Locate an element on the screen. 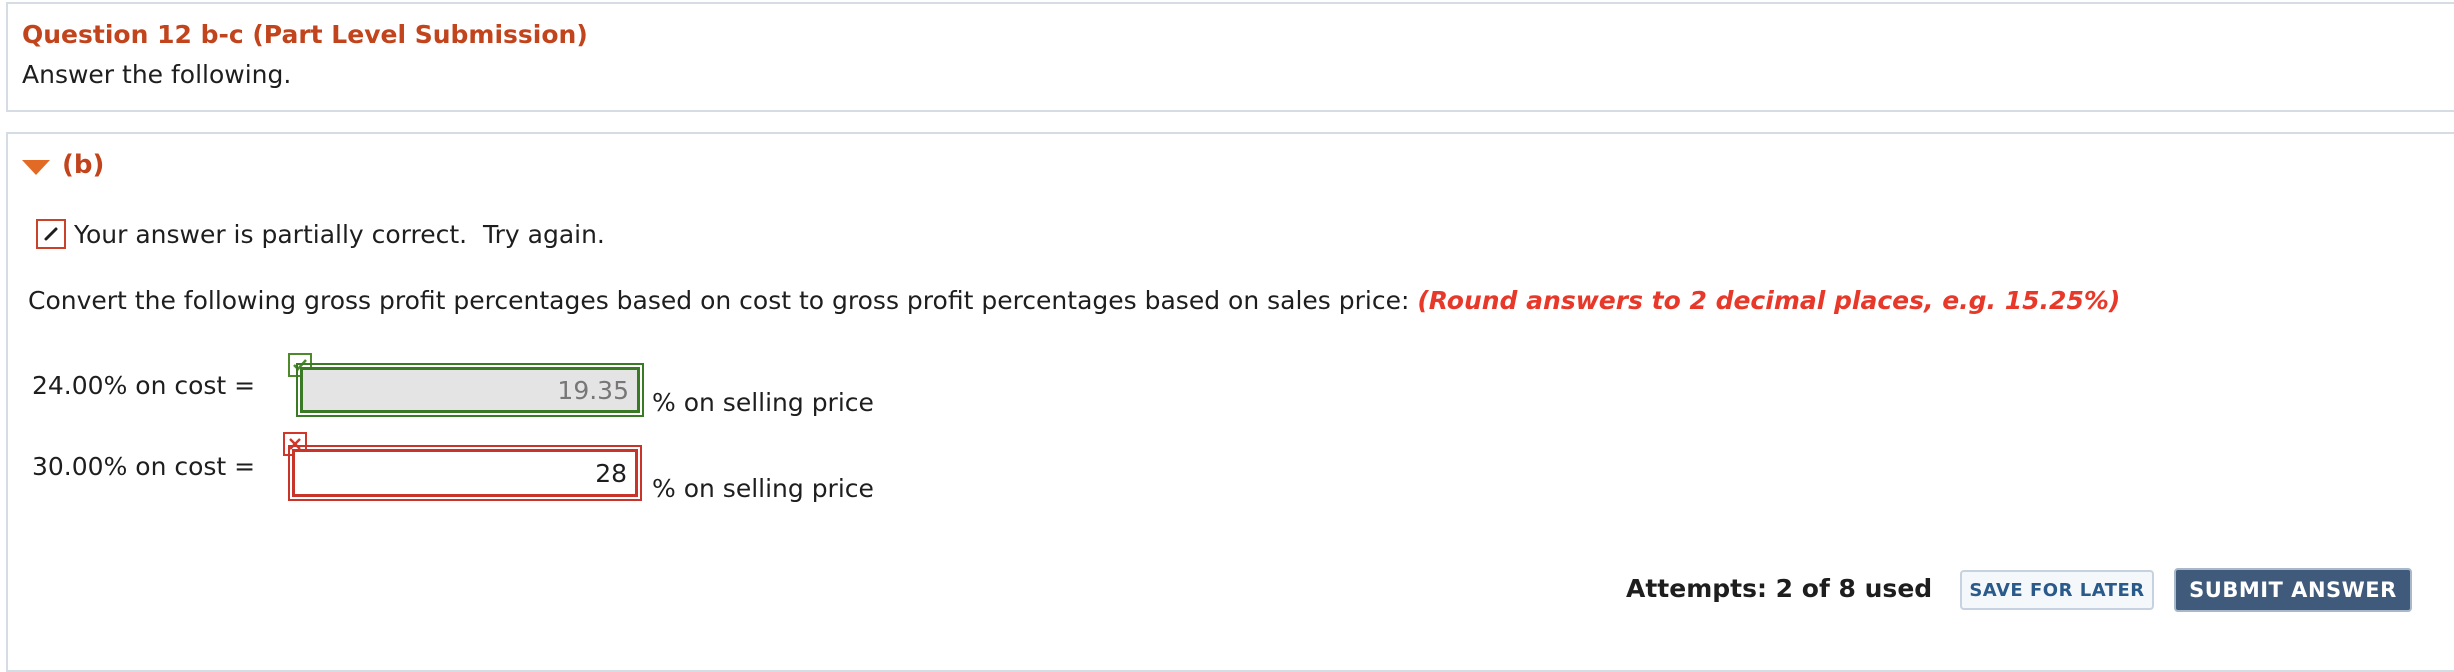  caret-down-icon is located at coordinates (36, 167).